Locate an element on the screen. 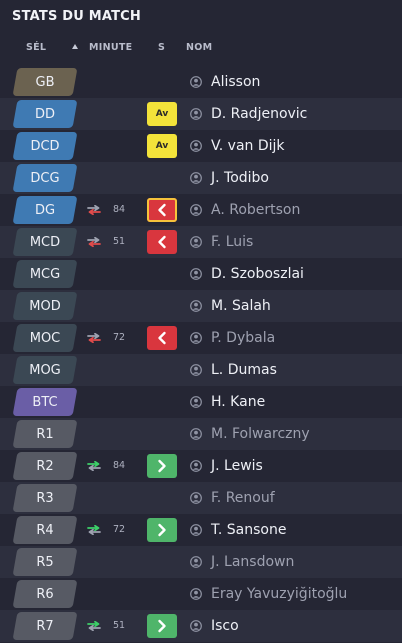 Image resolution: width=402 pixels, height=643 pixels. chevron-left-icon is located at coordinates (162, 242).